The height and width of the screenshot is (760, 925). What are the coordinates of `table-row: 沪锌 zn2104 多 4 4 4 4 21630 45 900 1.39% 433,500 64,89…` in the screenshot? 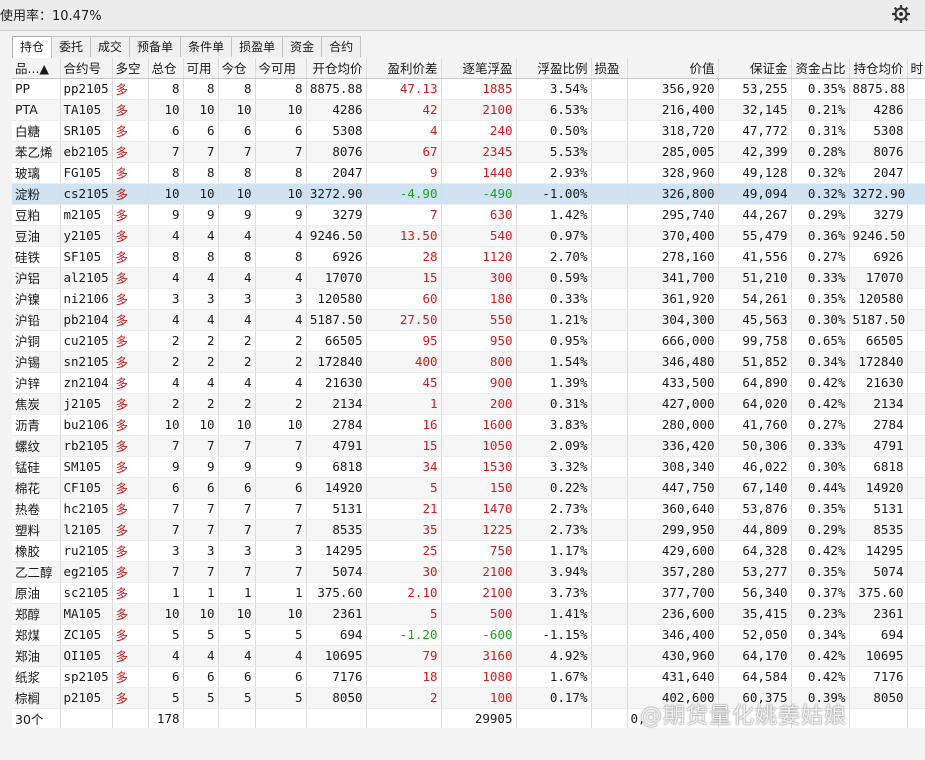 It's located at (468, 383).